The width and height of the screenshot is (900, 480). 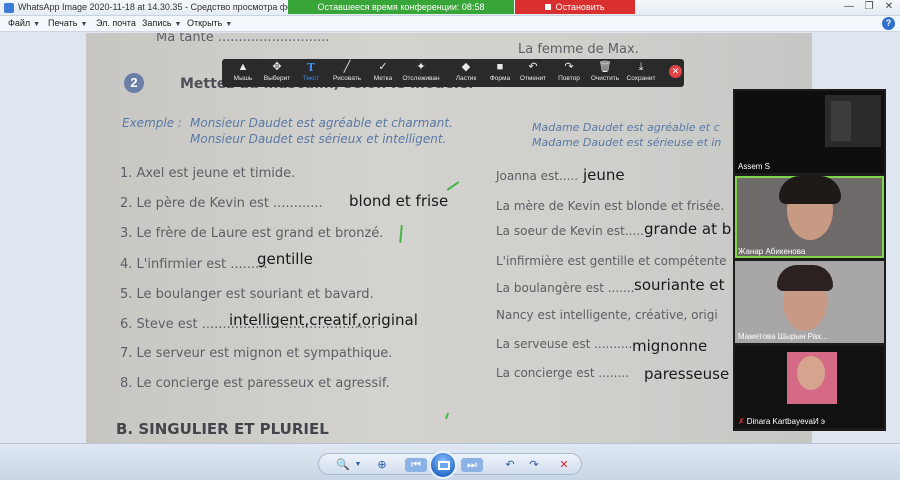 I want to click on play-slideshow-button, so click(x=443, y=465).